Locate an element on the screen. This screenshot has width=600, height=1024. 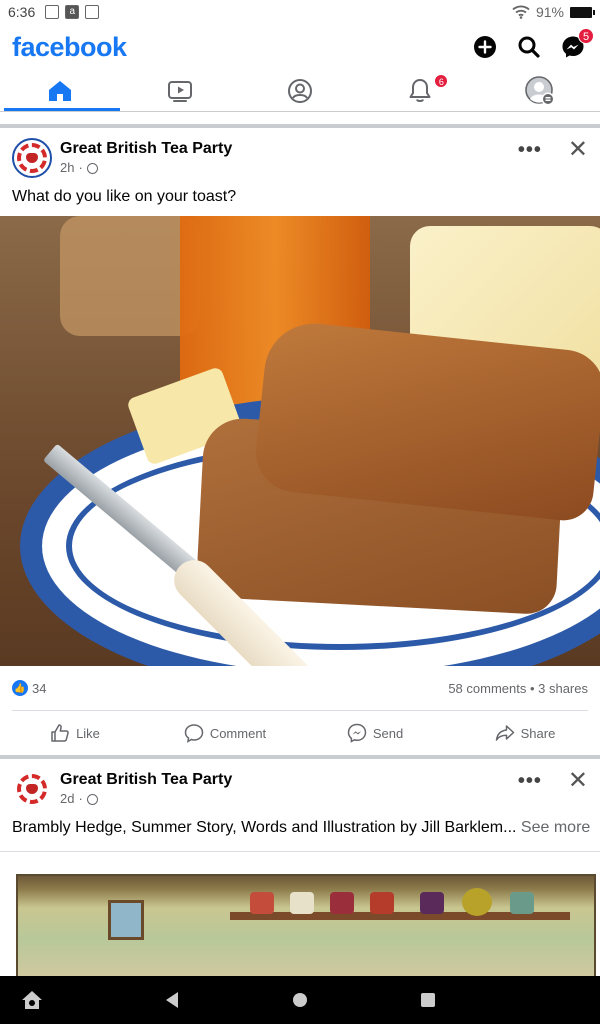
system-navigation-bar is located at coordinates (300, 1000).